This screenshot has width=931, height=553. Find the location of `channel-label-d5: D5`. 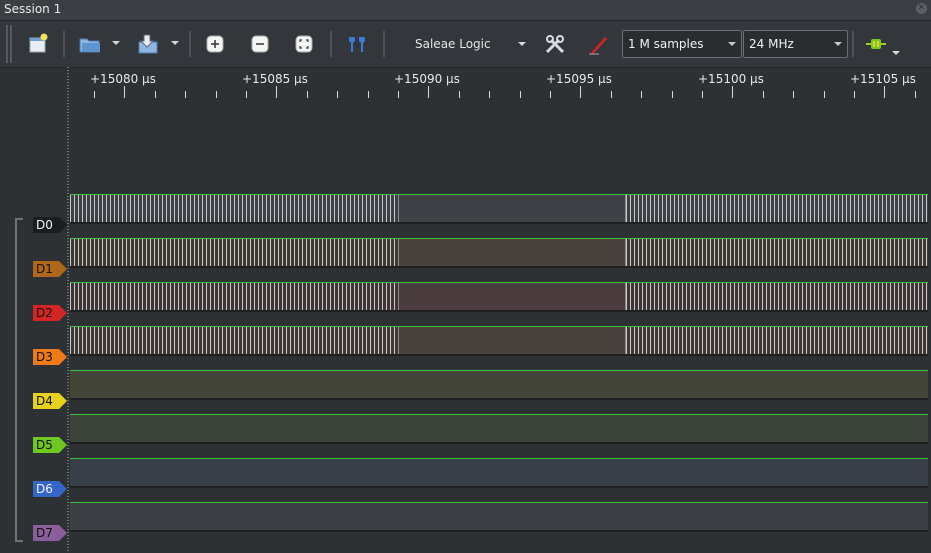

channel-label-d5: D5 is located at coordinates (50, 445).